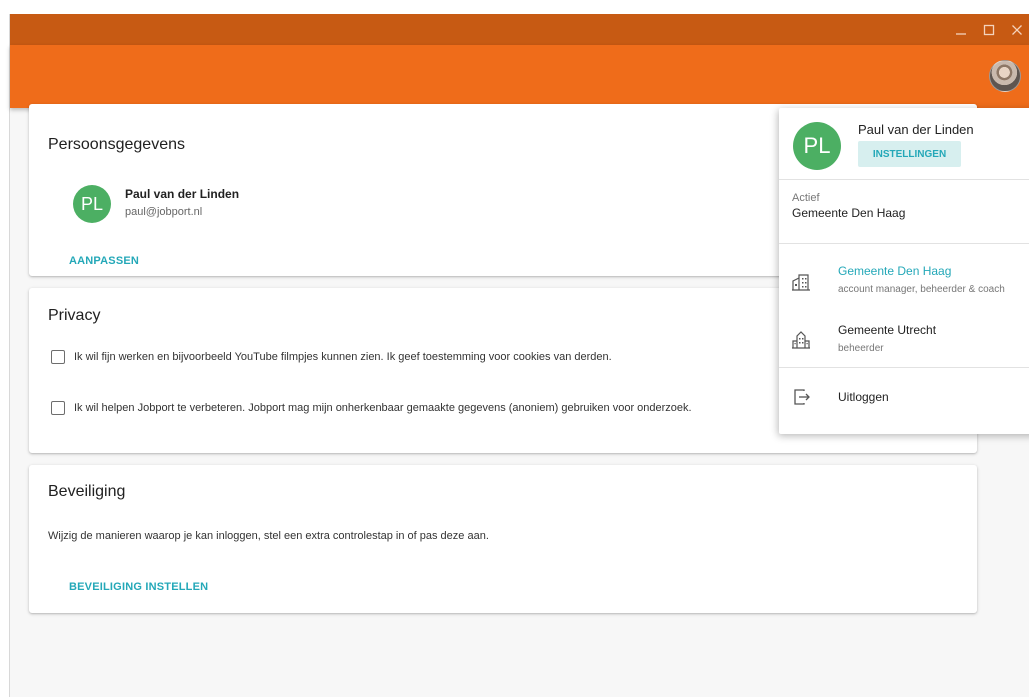 The image size is (1029, 697). What do you see at coordinates (916, 129) in the screenshot?
I see `menu-user-name: Paul van der Linden` at bounding box center [916, 129].